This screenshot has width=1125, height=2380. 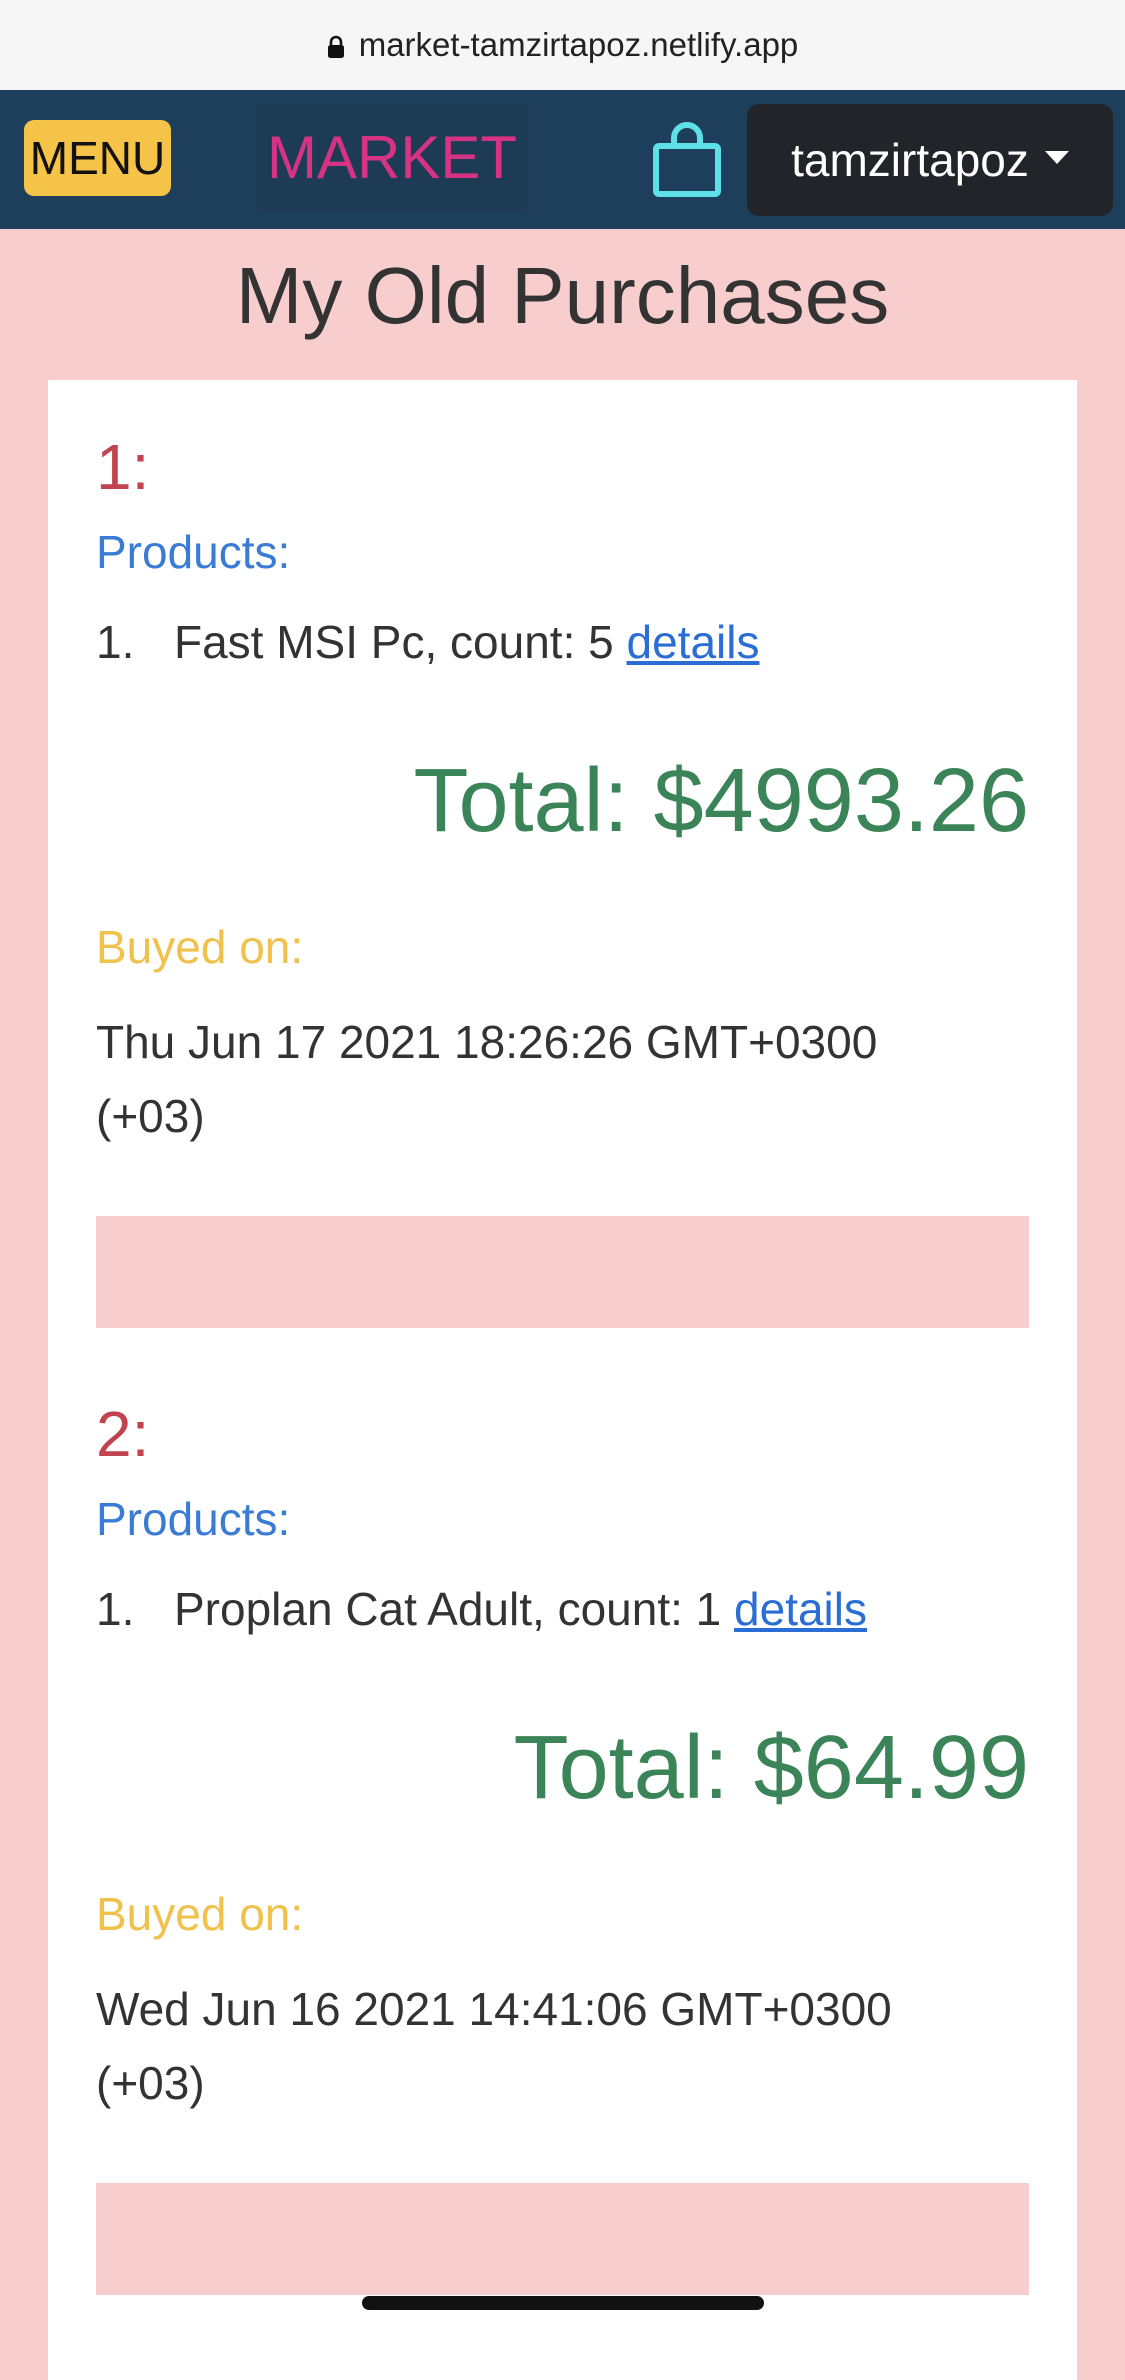 What do you see at coordinates (910, 160) in the screenshot?
I see `username-label: tamzirtapoz` at bounding box center [910, 160].